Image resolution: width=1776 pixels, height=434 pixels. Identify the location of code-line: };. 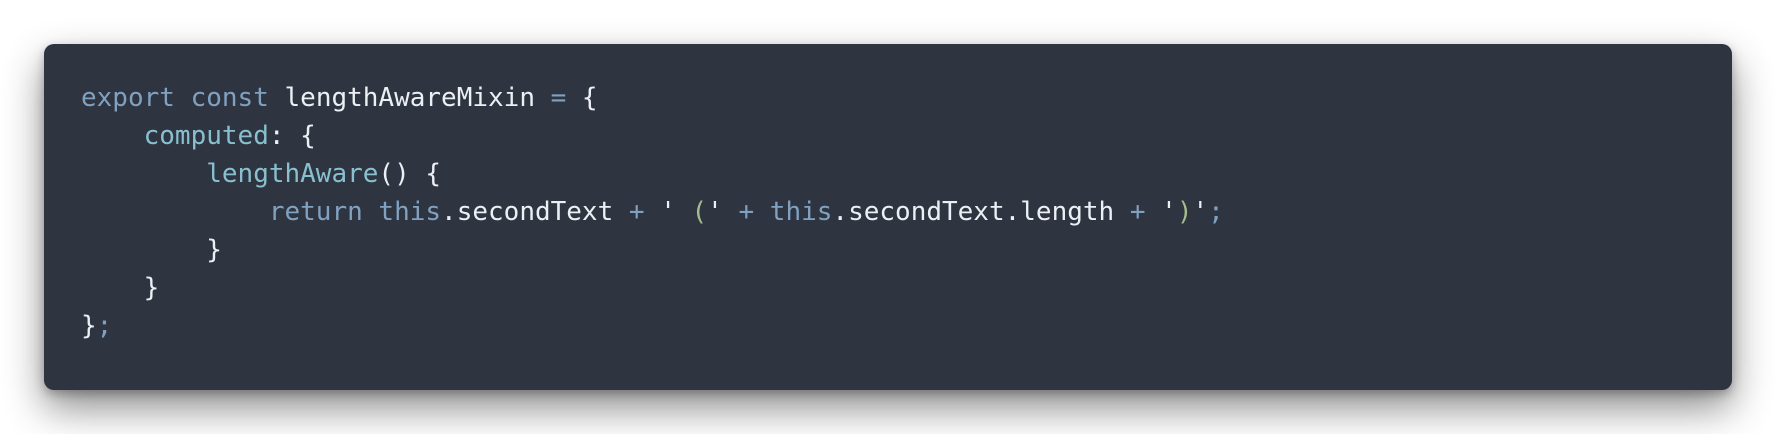
(652, 326).